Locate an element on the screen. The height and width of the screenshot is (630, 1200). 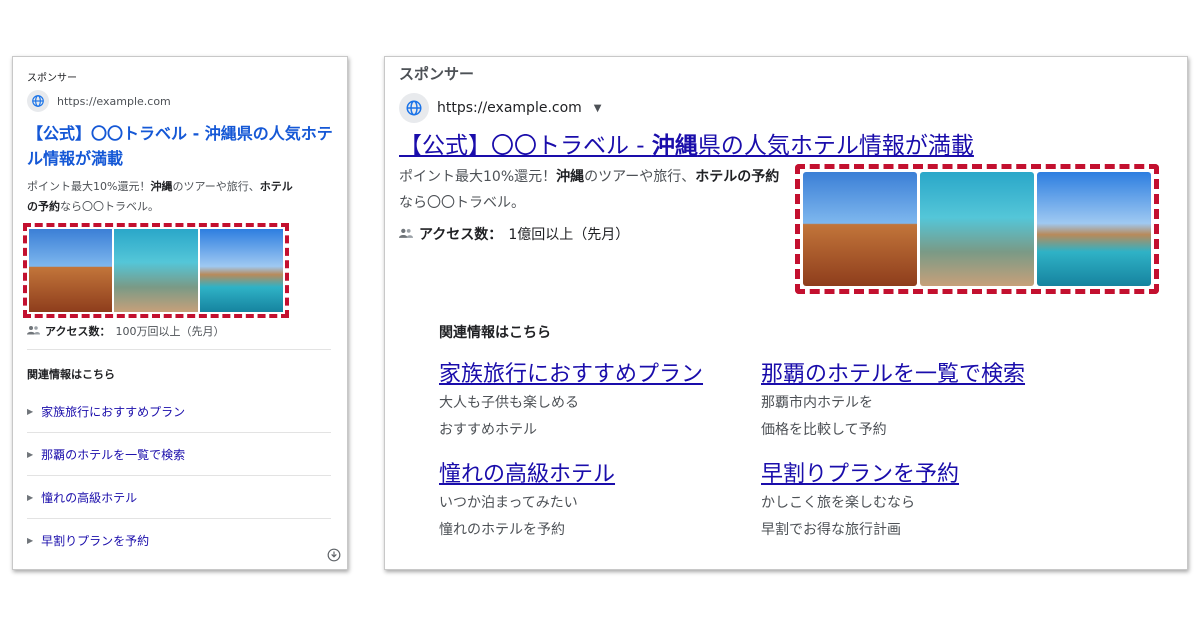
sitelink-item: ▶ 那覇のホテルを一覧で検索 is located at coordinates (179, 454).